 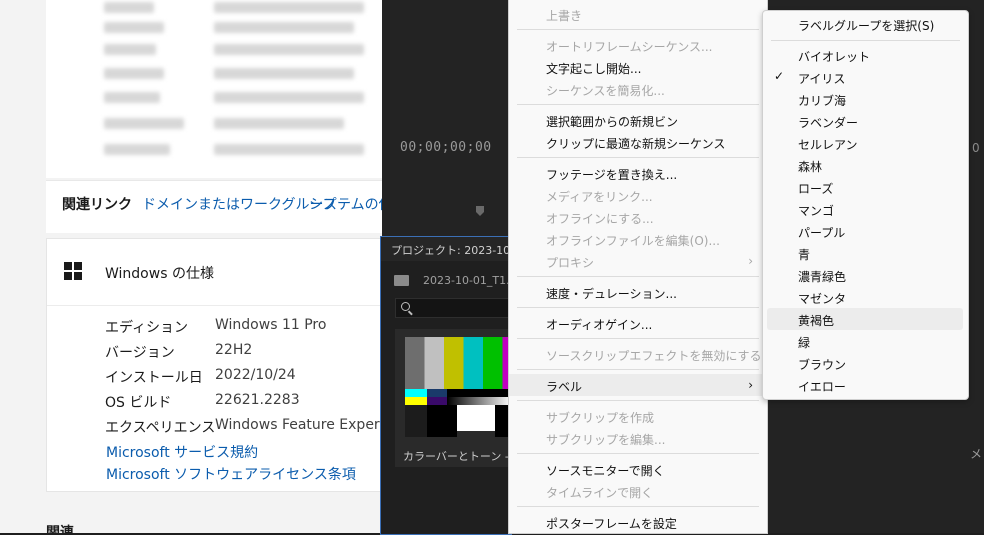 I want to click on divider, so click(x=214, y=305).